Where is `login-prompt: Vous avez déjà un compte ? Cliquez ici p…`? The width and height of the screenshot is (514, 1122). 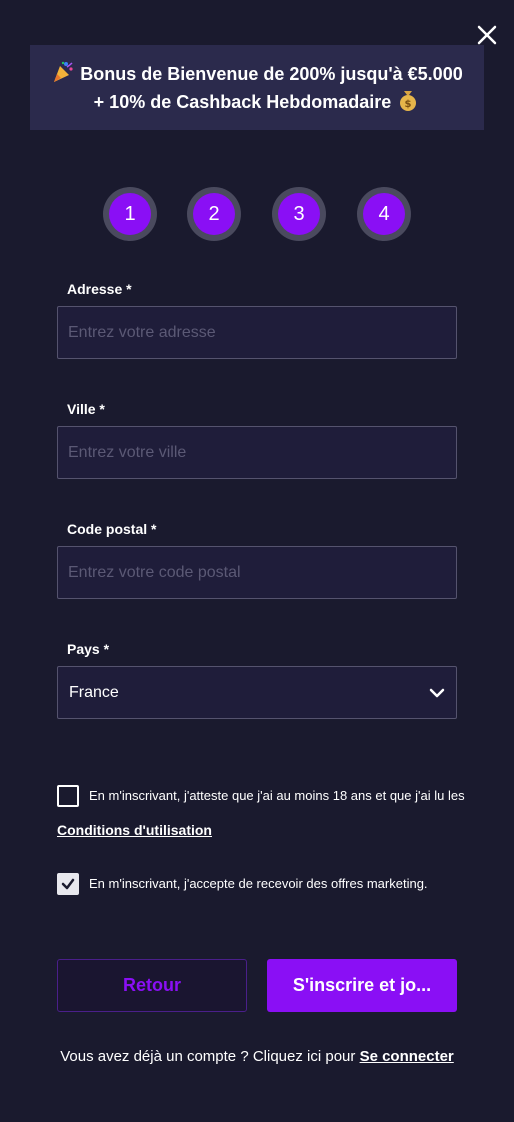
login-prompt: Vous avez déjà un compte ? Cliquez ici p… is located at coordinates (257, 1056).